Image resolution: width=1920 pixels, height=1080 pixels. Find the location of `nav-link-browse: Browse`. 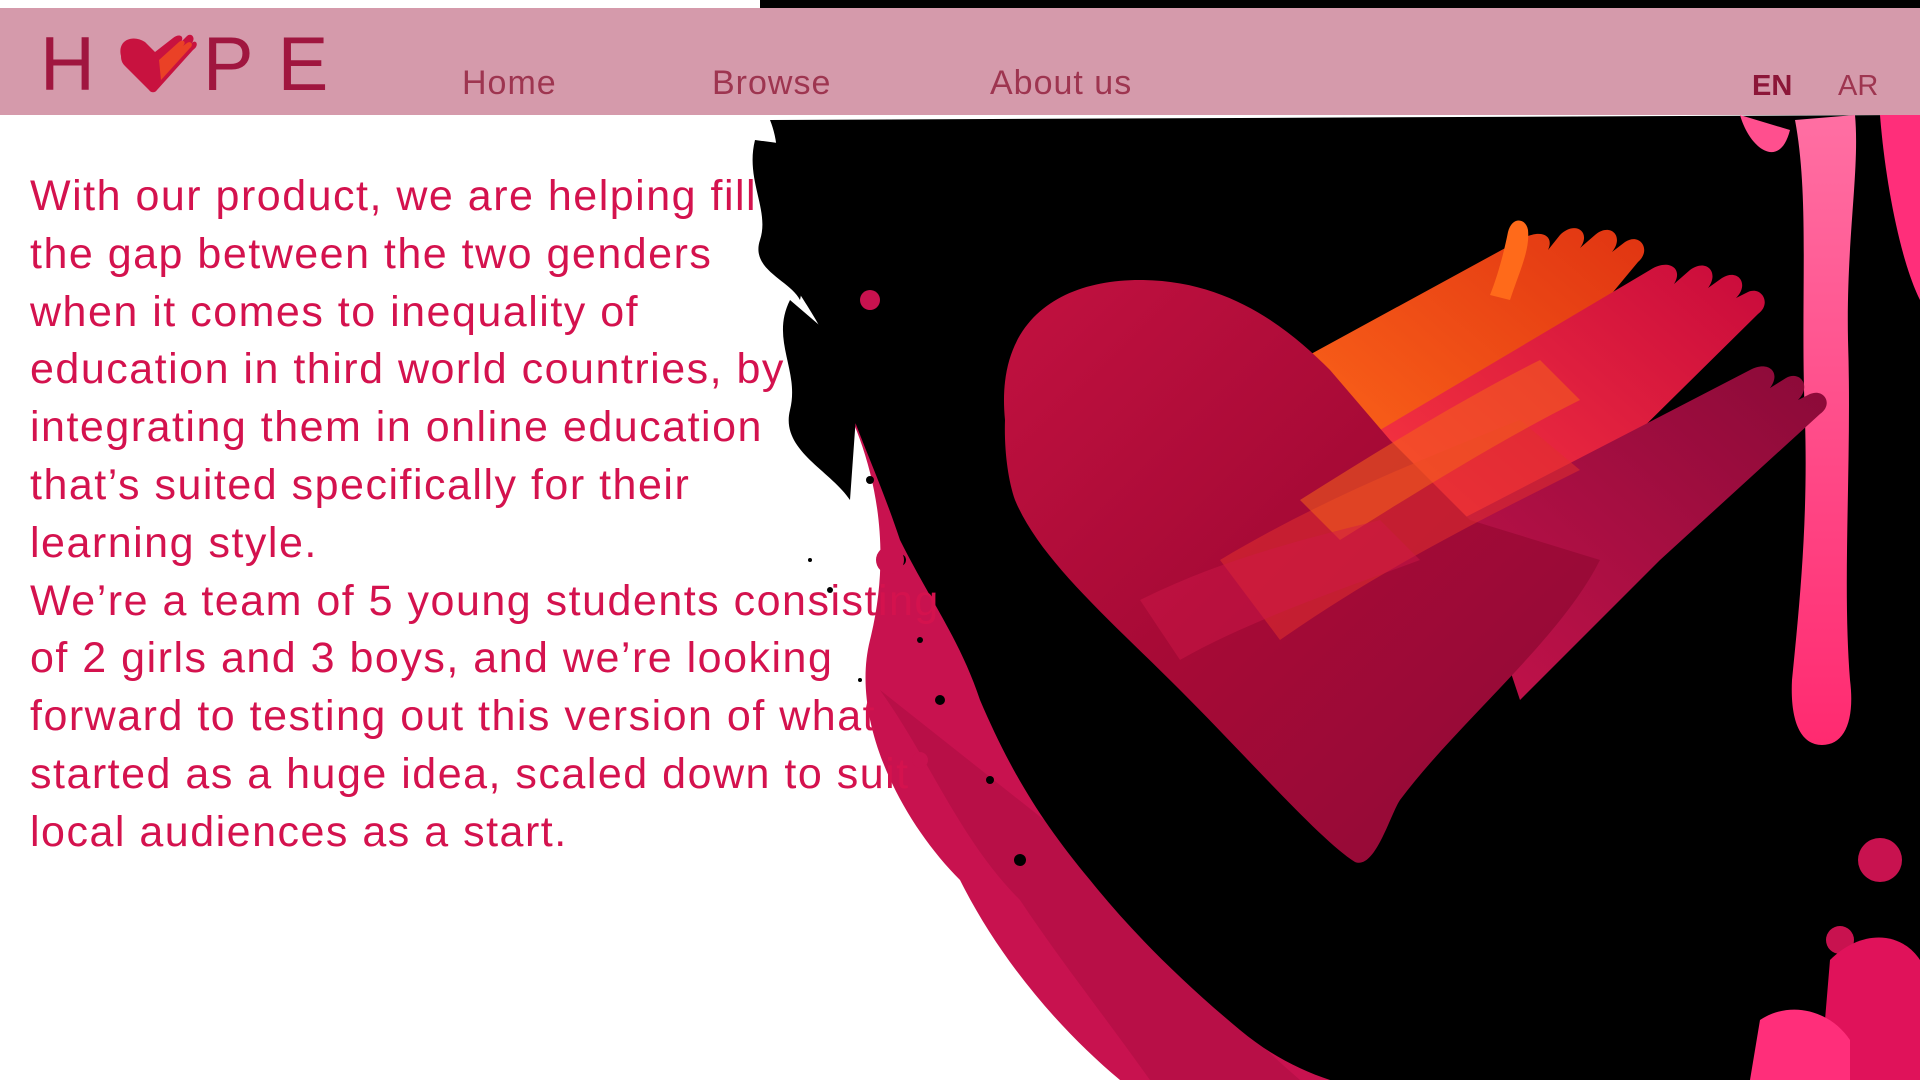

nav-link-browse: Browse is located at coordinates (771, 83).